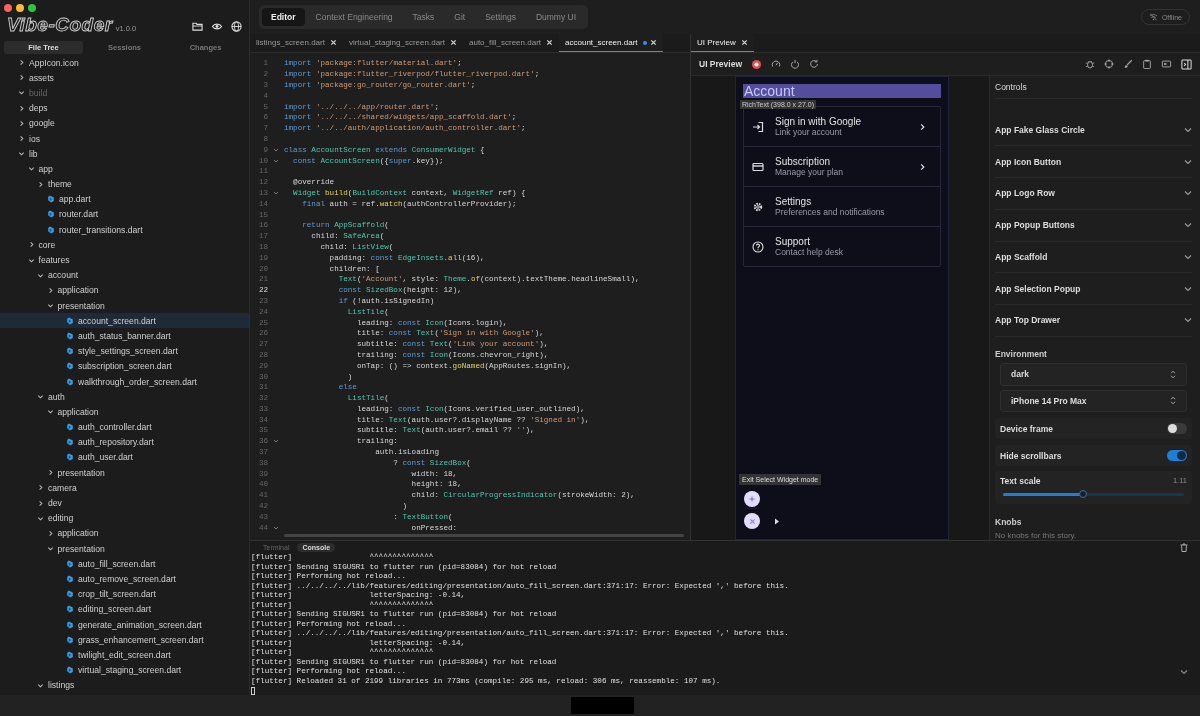  Describe the element at coordinates (1184, 547) in the screenshot. I see `trash-icon` at that location.